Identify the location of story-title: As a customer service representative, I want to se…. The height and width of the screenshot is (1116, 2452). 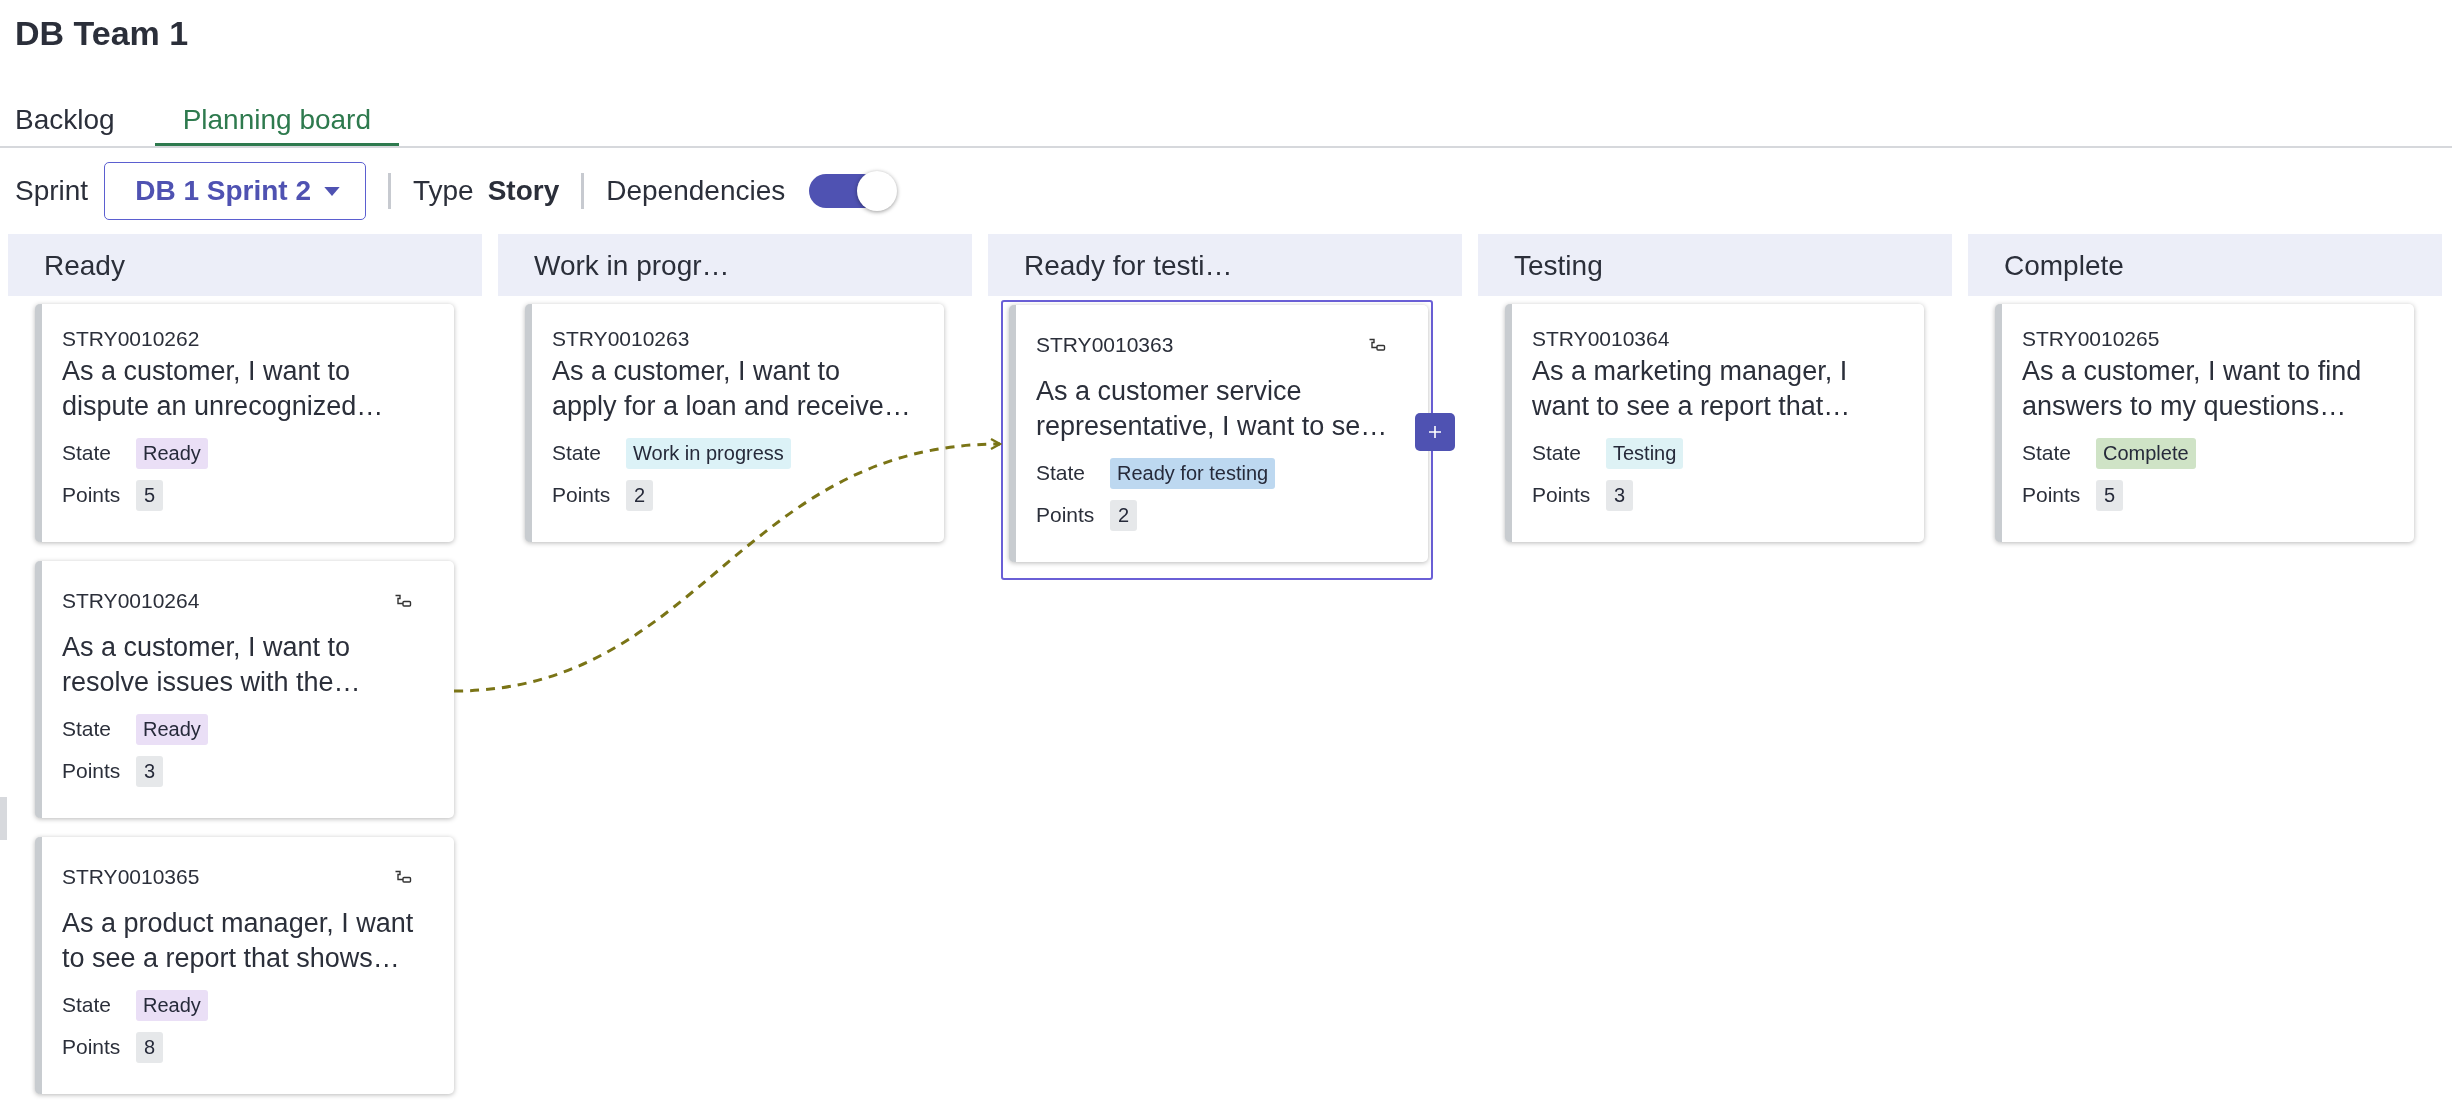
(1212, 409).